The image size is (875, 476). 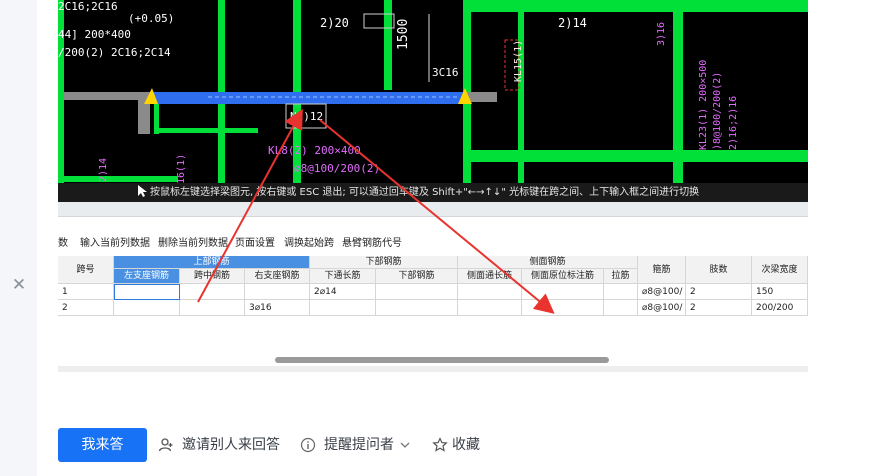 I want to click on invite-answer-label: 邀请别人来回答, so click(x=231, y=445).